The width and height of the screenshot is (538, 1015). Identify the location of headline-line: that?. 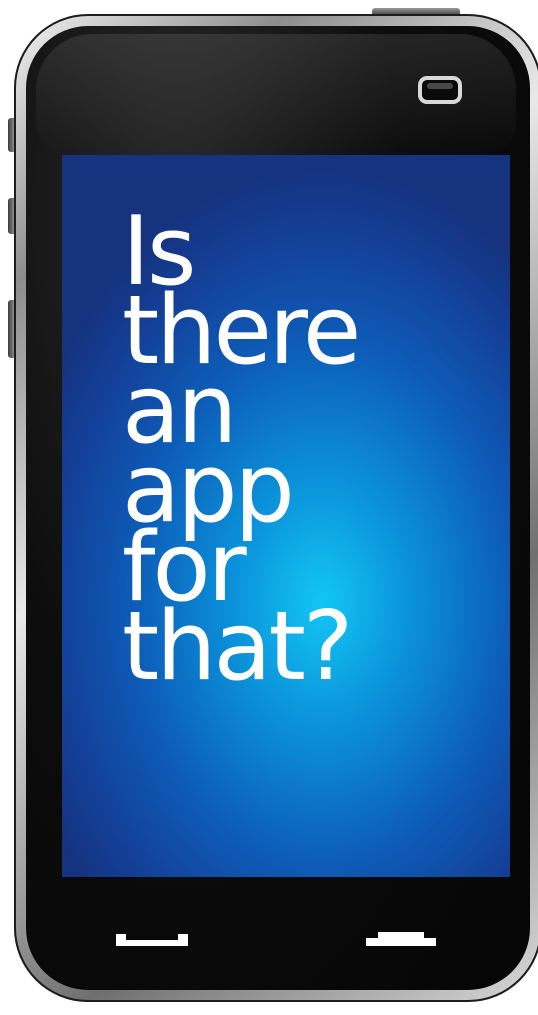
(237, 647).